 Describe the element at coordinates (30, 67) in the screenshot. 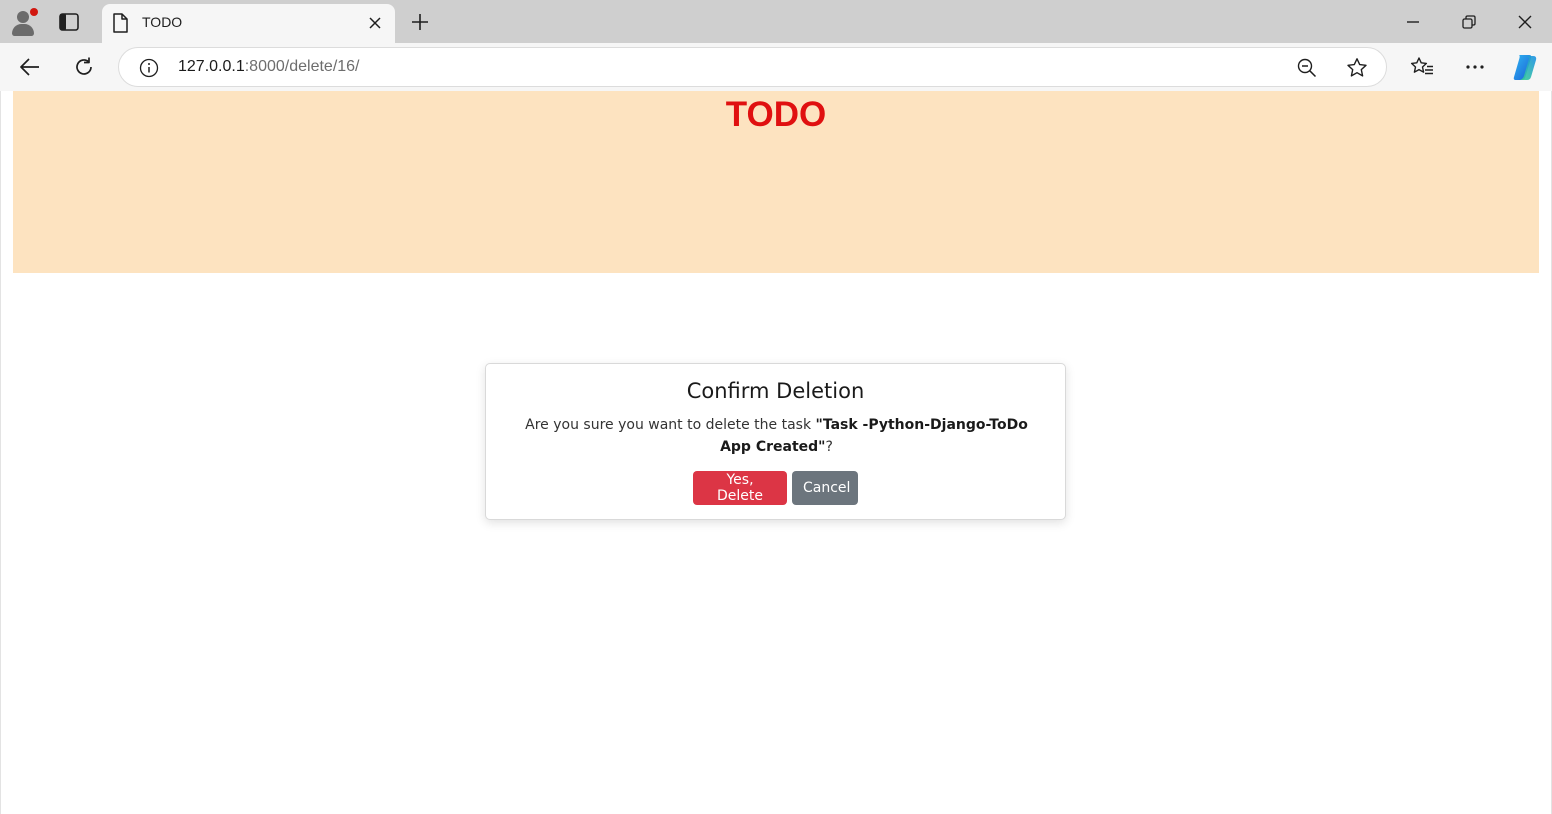

I see `back-arrow-icon` at that location.